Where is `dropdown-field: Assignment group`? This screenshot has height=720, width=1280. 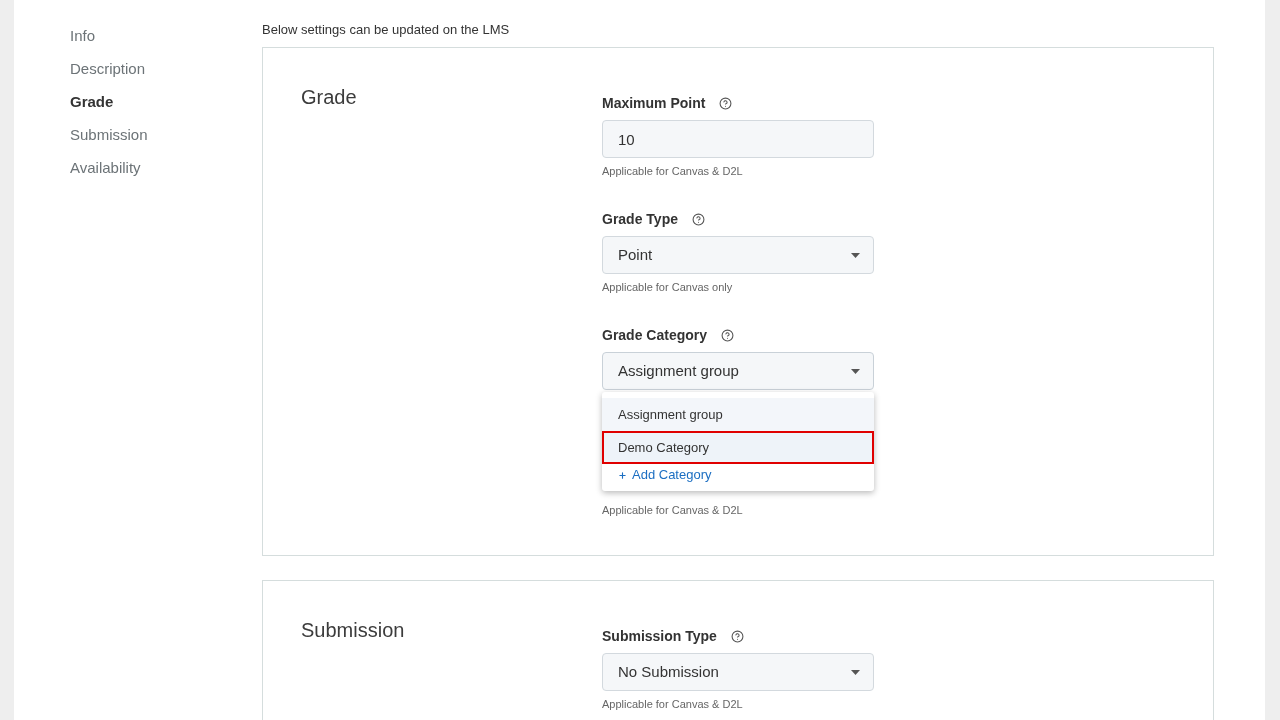
dropdown-field: Assignment group is located at coordinates (738, 371).